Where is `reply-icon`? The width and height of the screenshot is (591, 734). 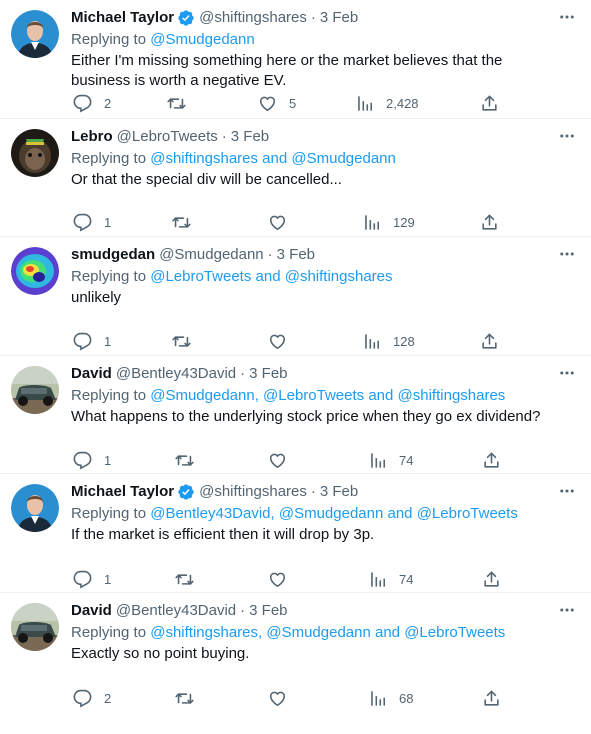 reply-icon is located at coordinates (82, 460).